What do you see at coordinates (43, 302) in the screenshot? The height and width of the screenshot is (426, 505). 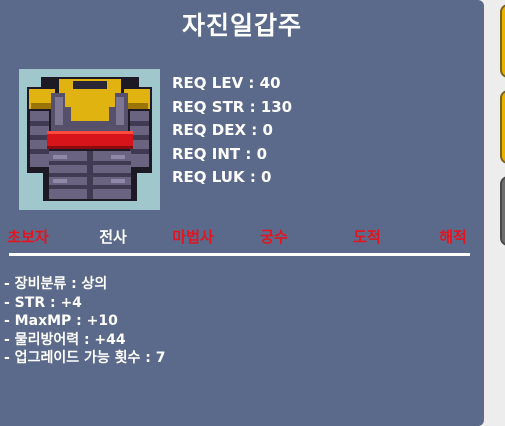 I see `stat-str: - STR : +4` at bounding box center [43, 302].